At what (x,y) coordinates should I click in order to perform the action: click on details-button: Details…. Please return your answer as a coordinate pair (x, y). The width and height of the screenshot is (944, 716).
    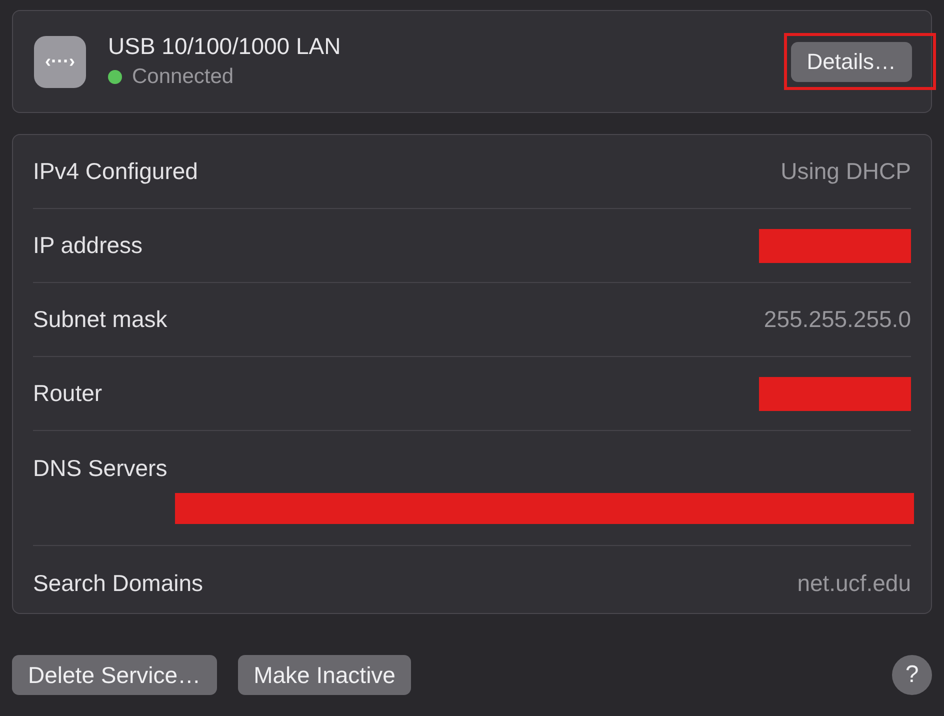
    Looking at the image, I should click on (851, 62).